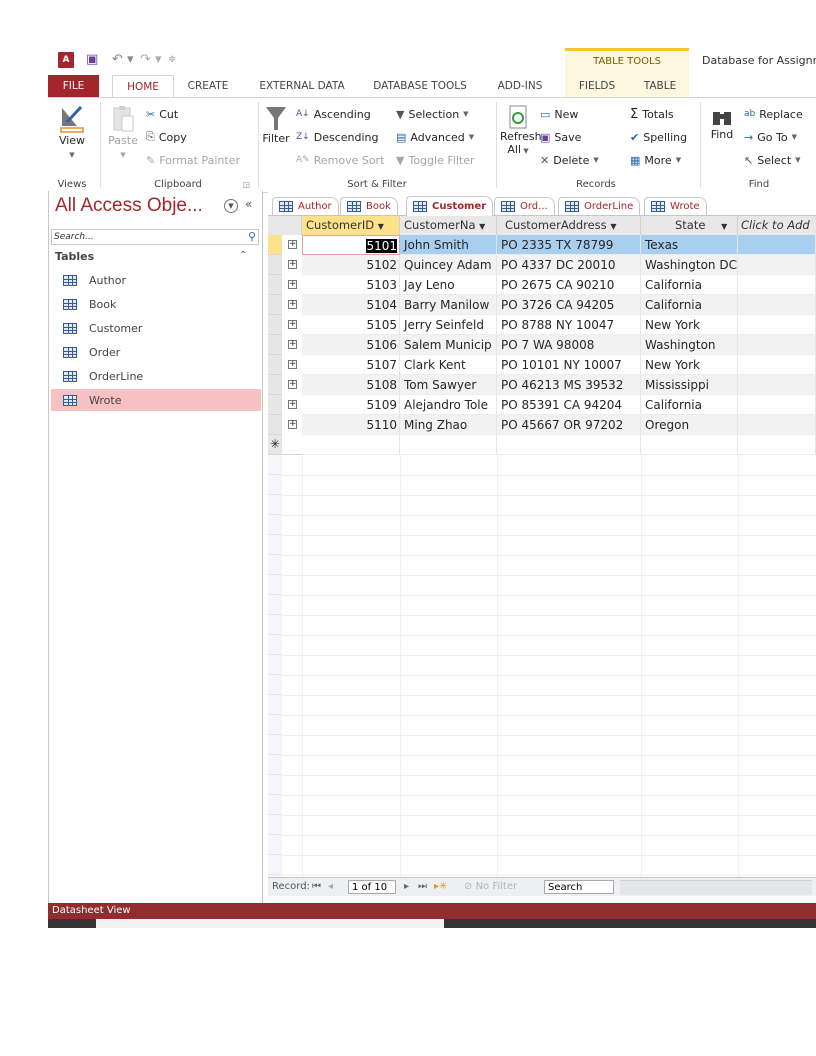 This screenshot has width=816, height=1056. Describe the element at coordinates (542, 425) in the screenshot. I see `table-row: +5110 Ming Zhao PO 45667 OR 97202 Oregon` at that location.